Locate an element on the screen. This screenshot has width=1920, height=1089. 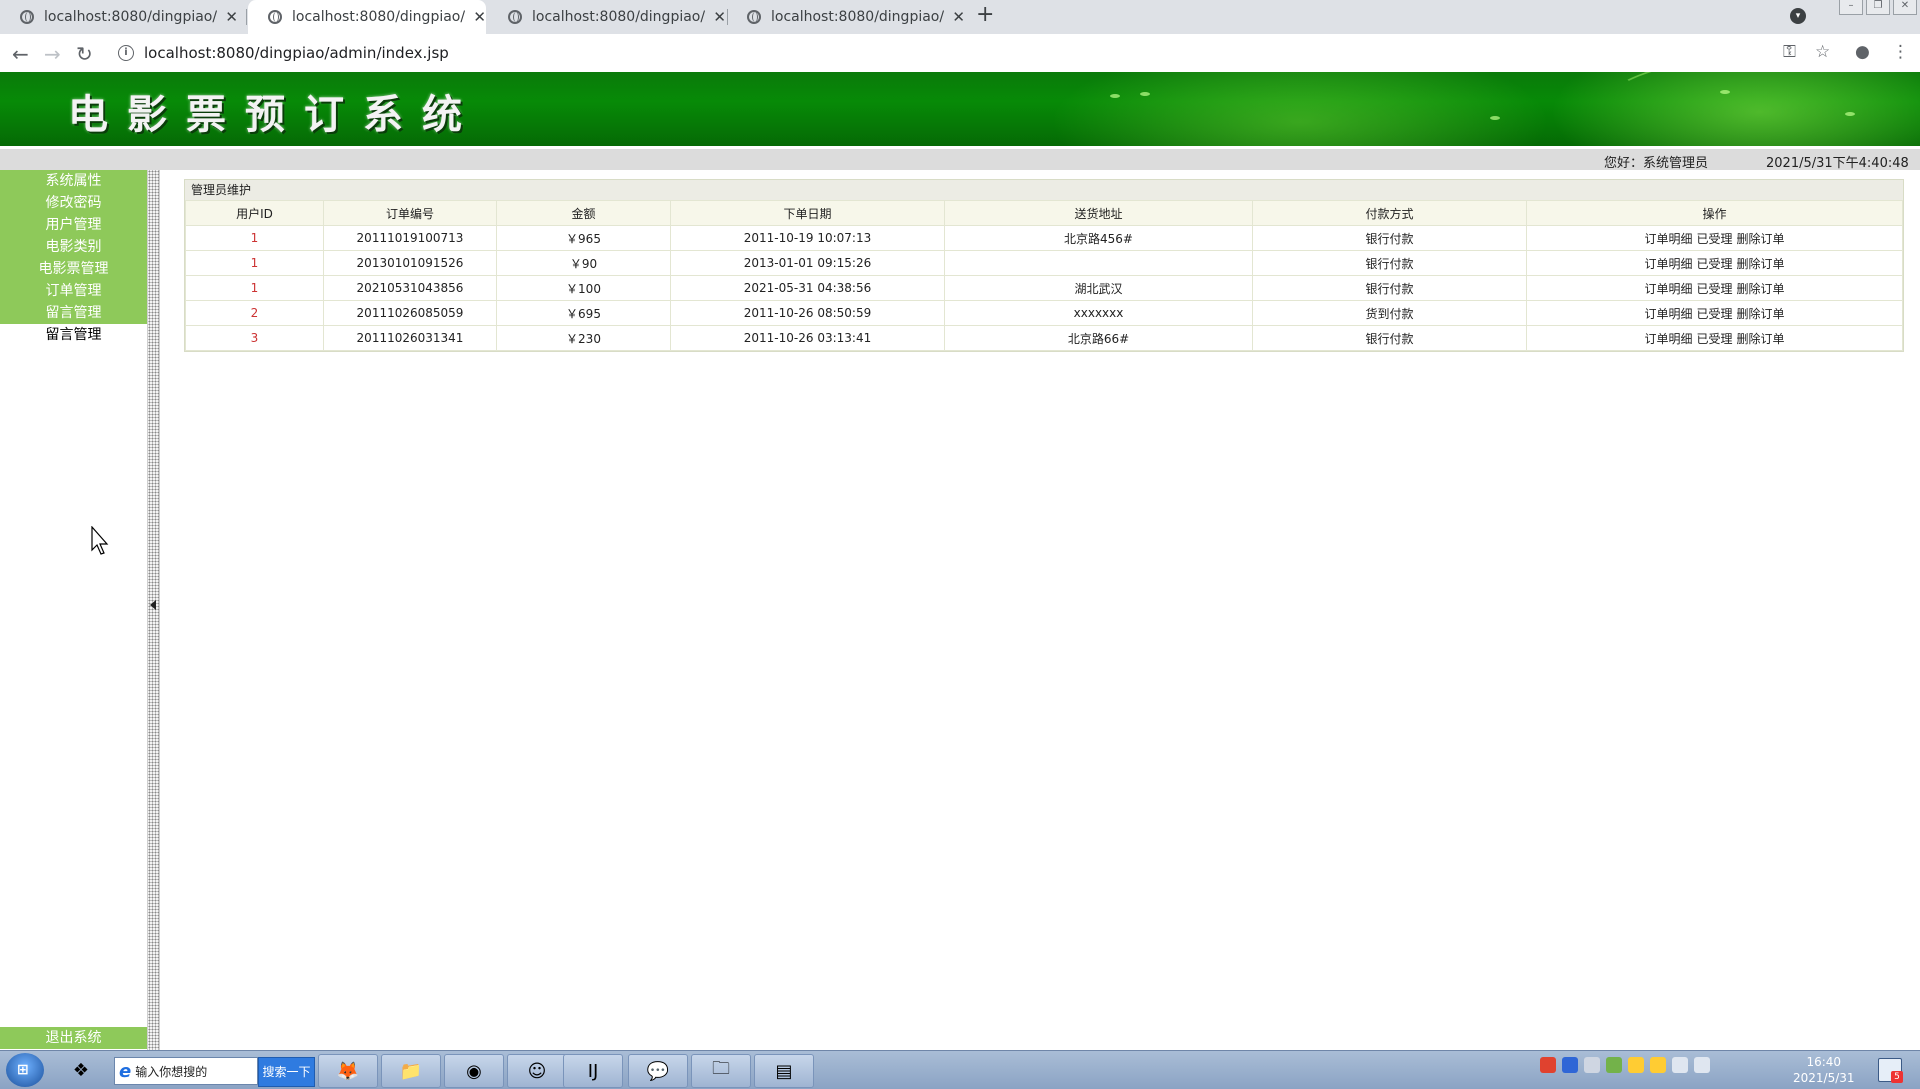
column-header: 用户ID is located at coordinates (254, 213).